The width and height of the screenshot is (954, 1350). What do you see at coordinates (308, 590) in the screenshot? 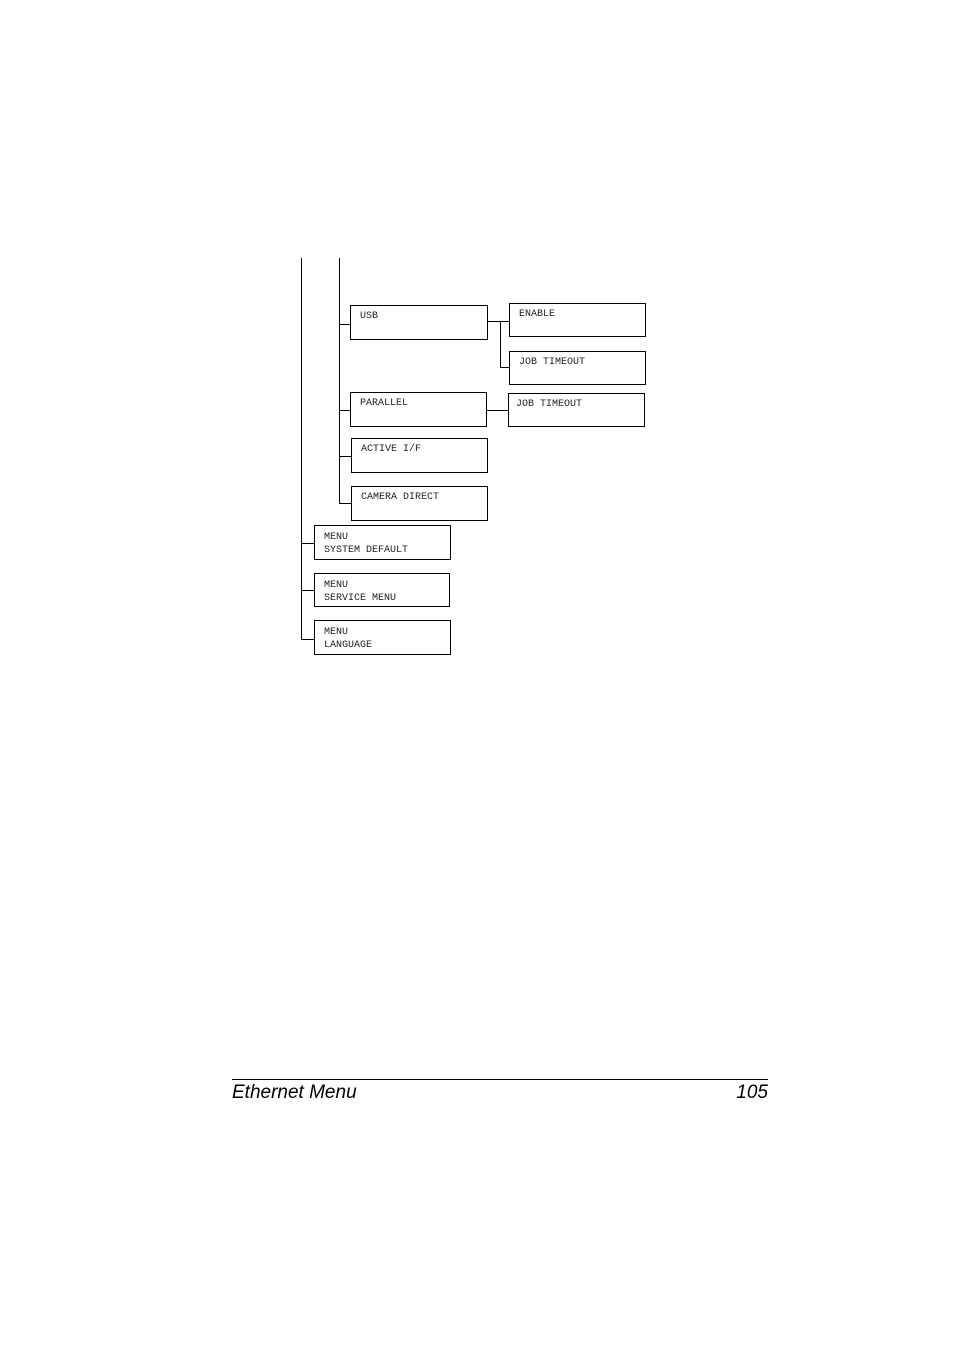
I see `connector-service-menu` at bounding box center [308, 590].